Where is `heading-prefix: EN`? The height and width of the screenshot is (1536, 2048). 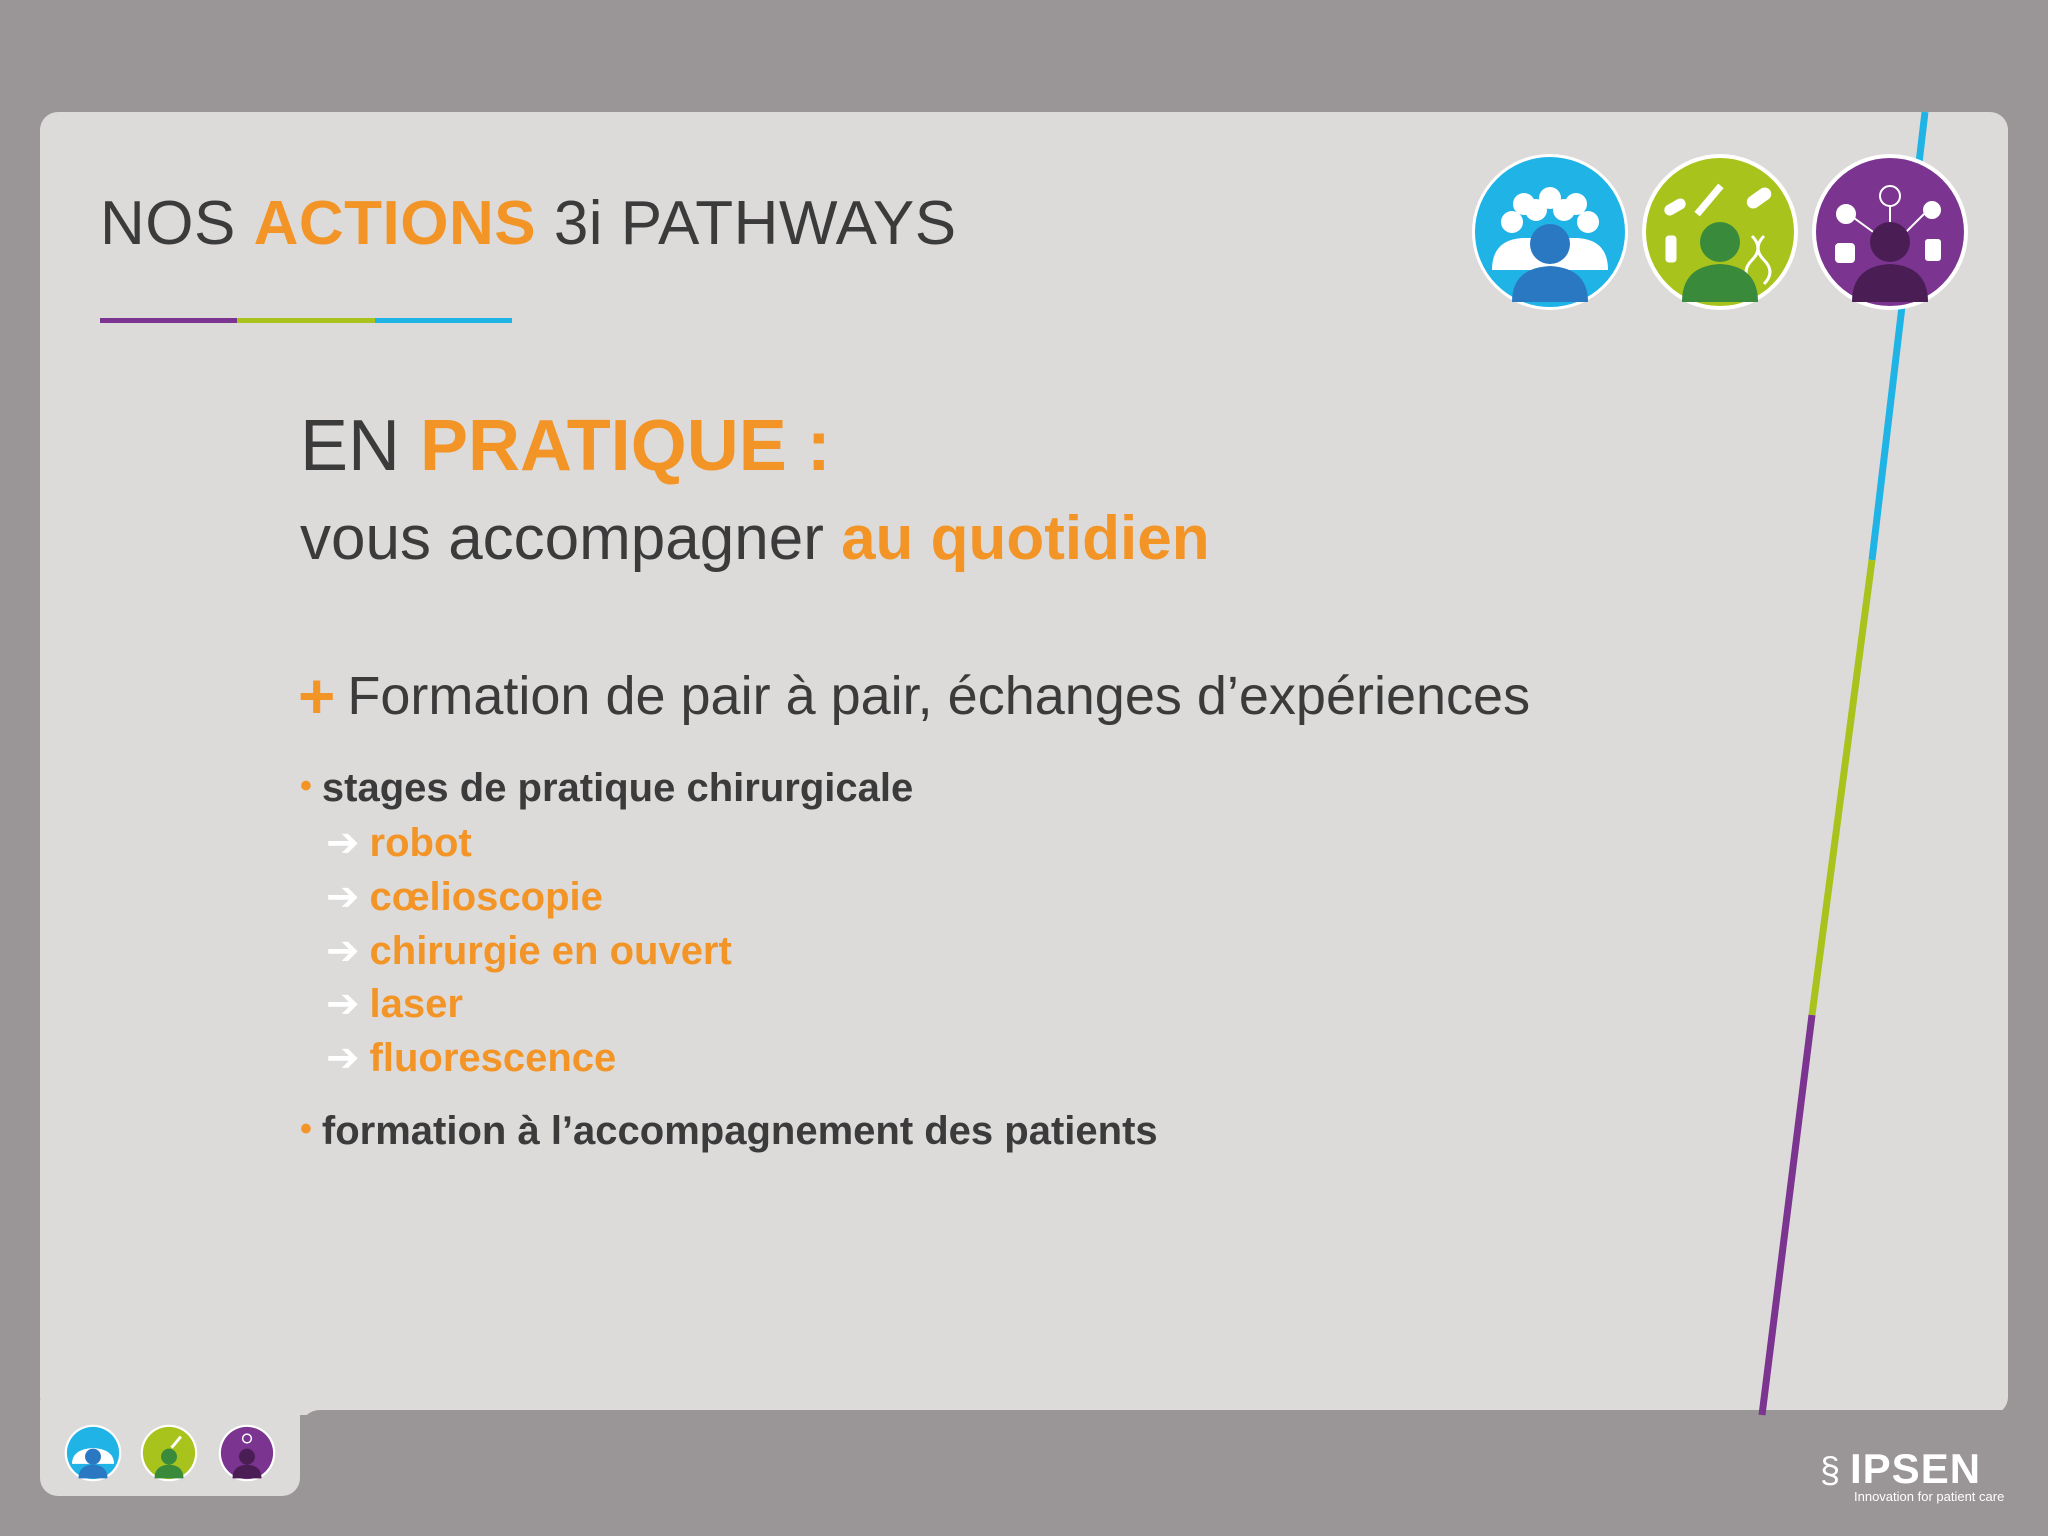 heading-prefix: EN is located at coordinates (360, 446).